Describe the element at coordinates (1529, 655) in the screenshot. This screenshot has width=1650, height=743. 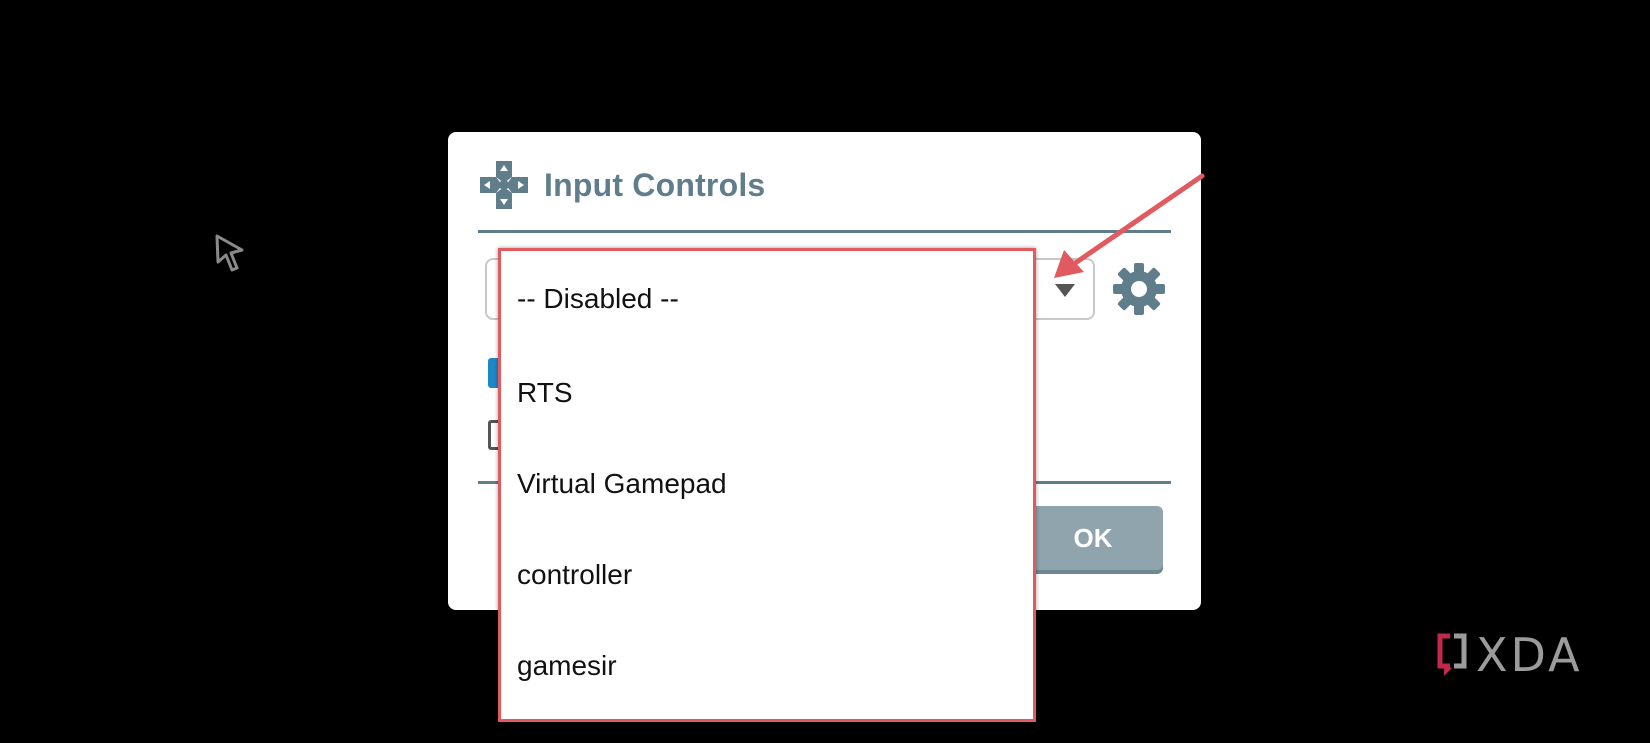
I see `xda-logo-text: XDA` at that location.